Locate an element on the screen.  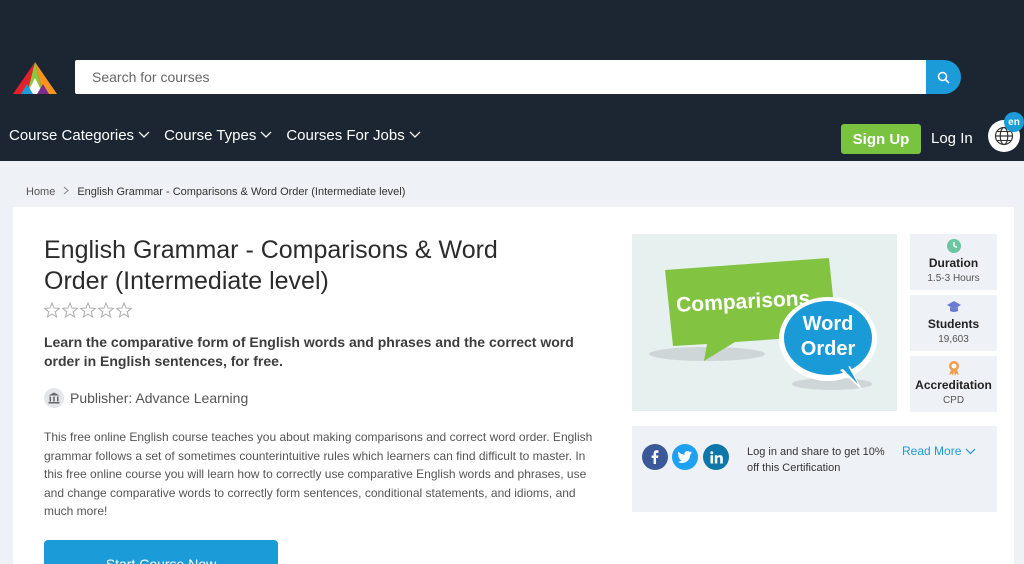
stat-value: CPD is located at coordinates (953, 400).